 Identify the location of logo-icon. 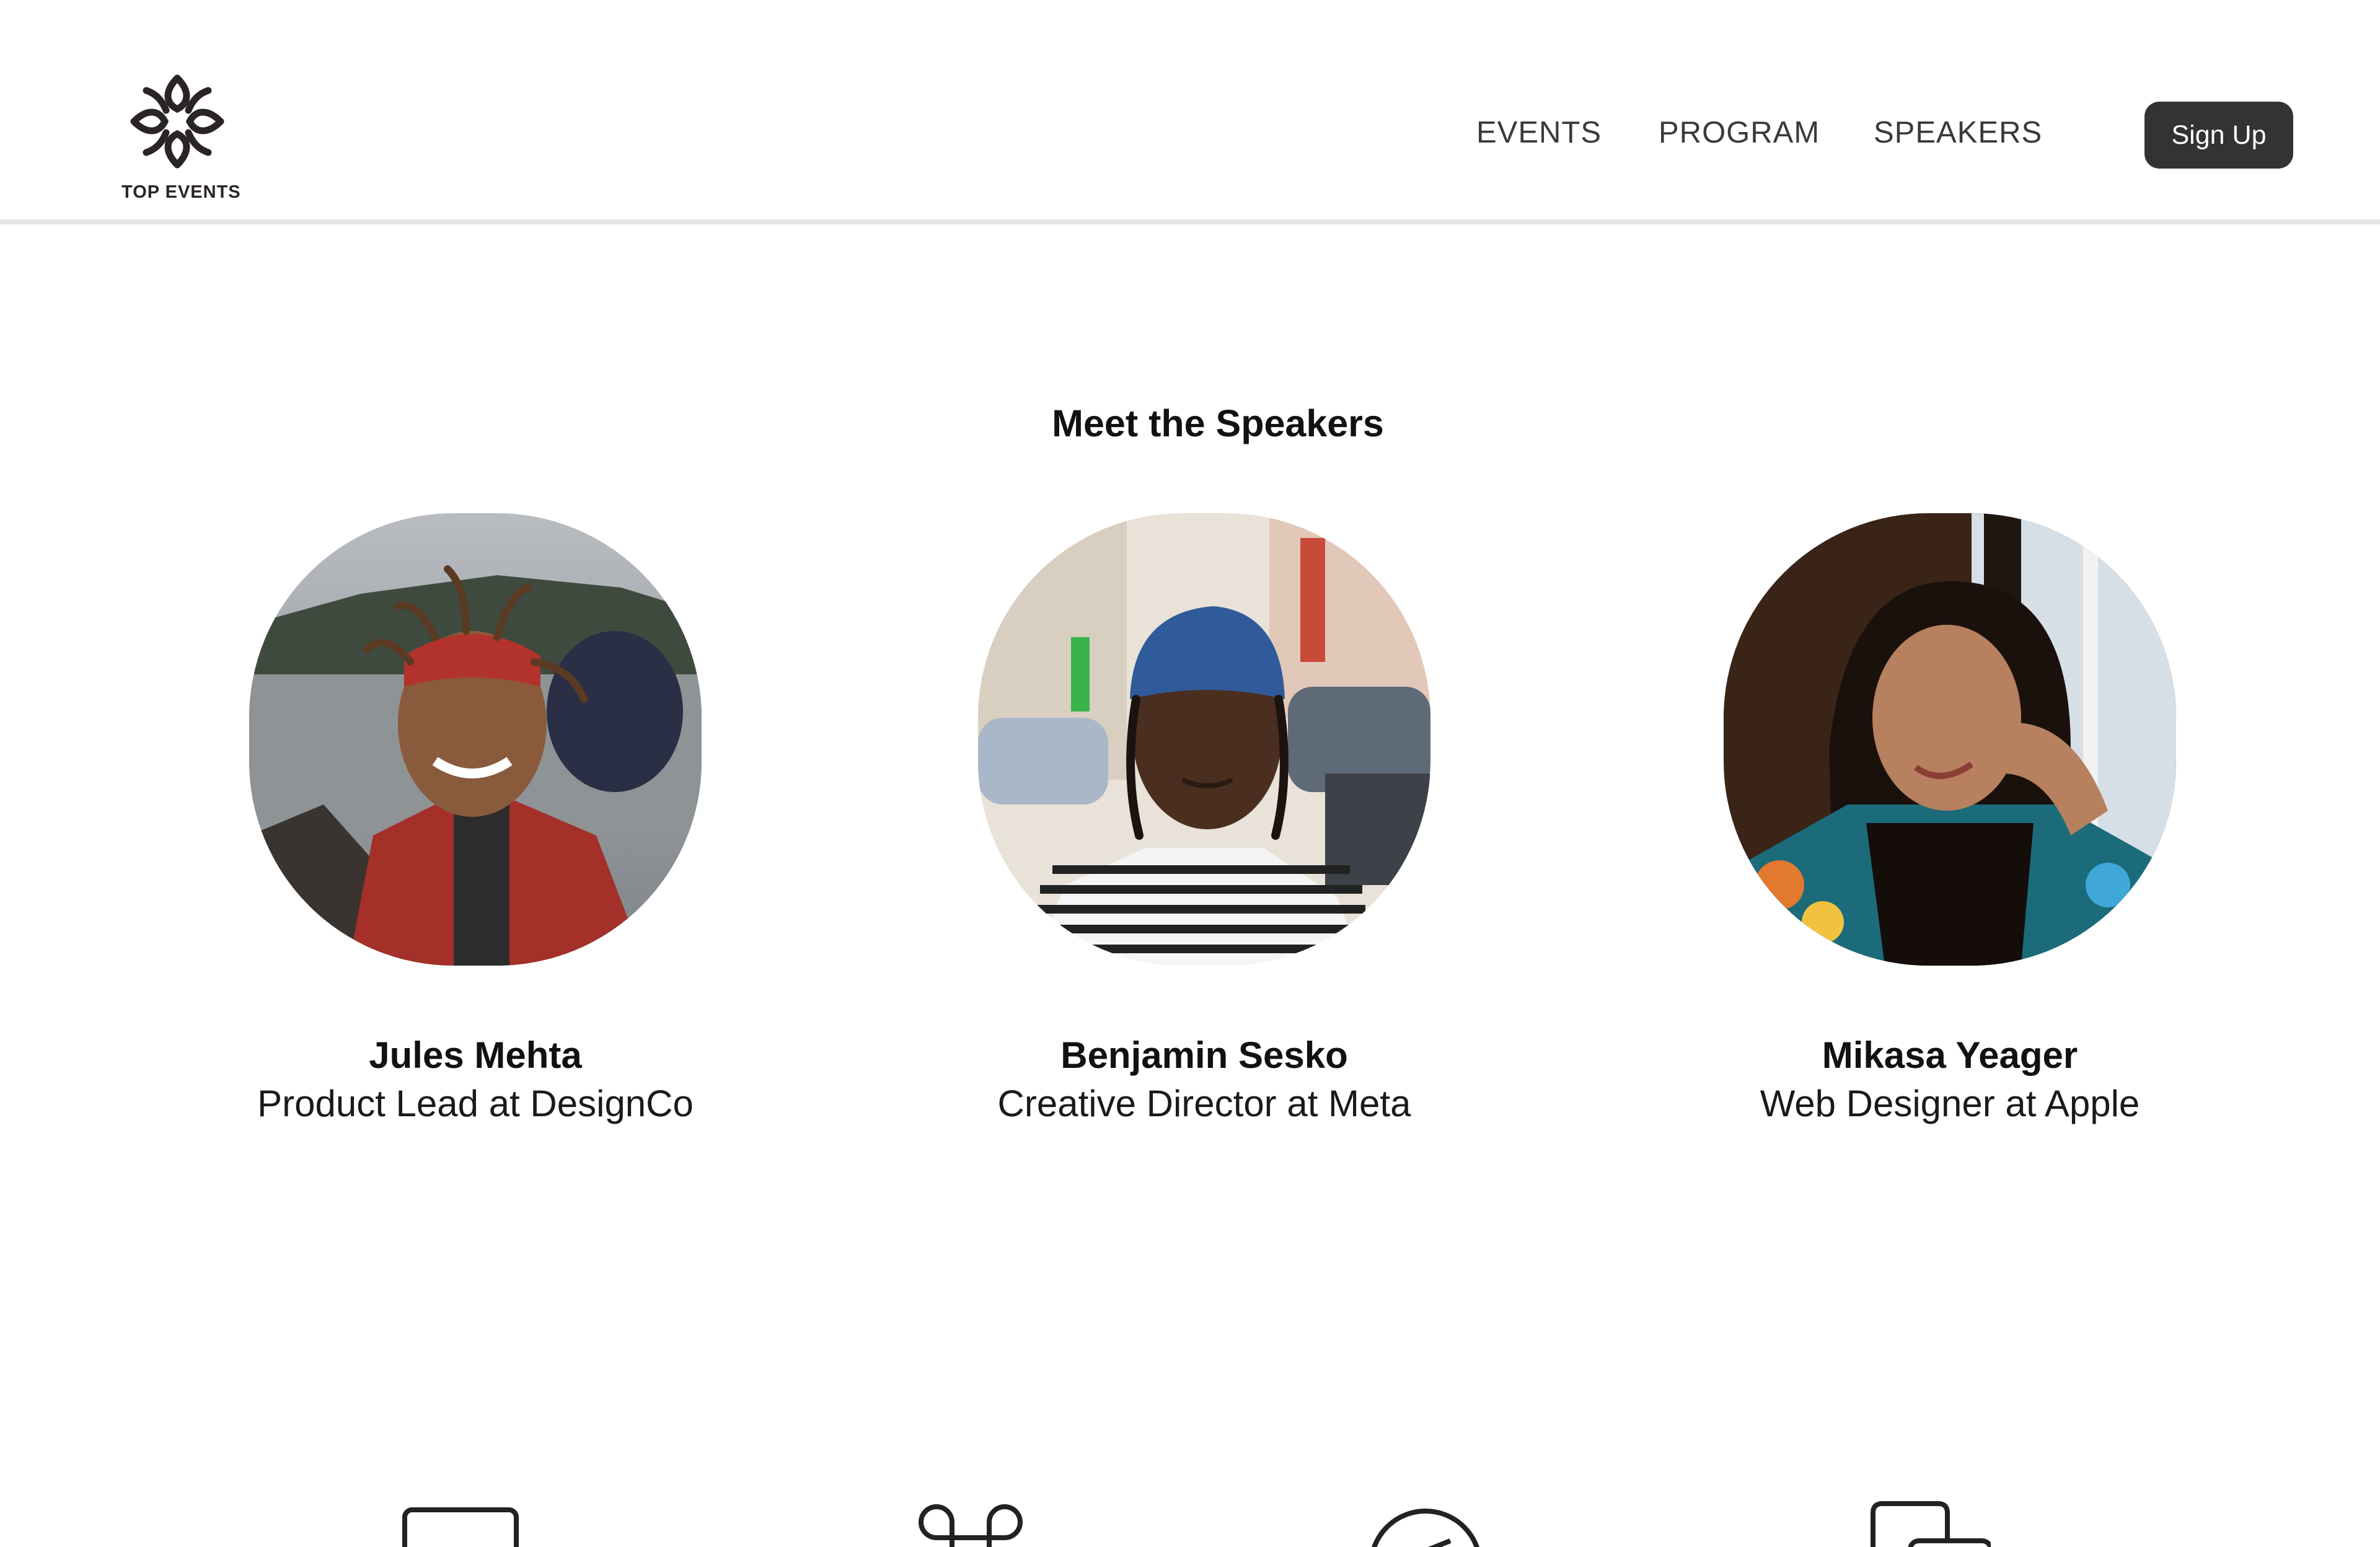
(177, 121).